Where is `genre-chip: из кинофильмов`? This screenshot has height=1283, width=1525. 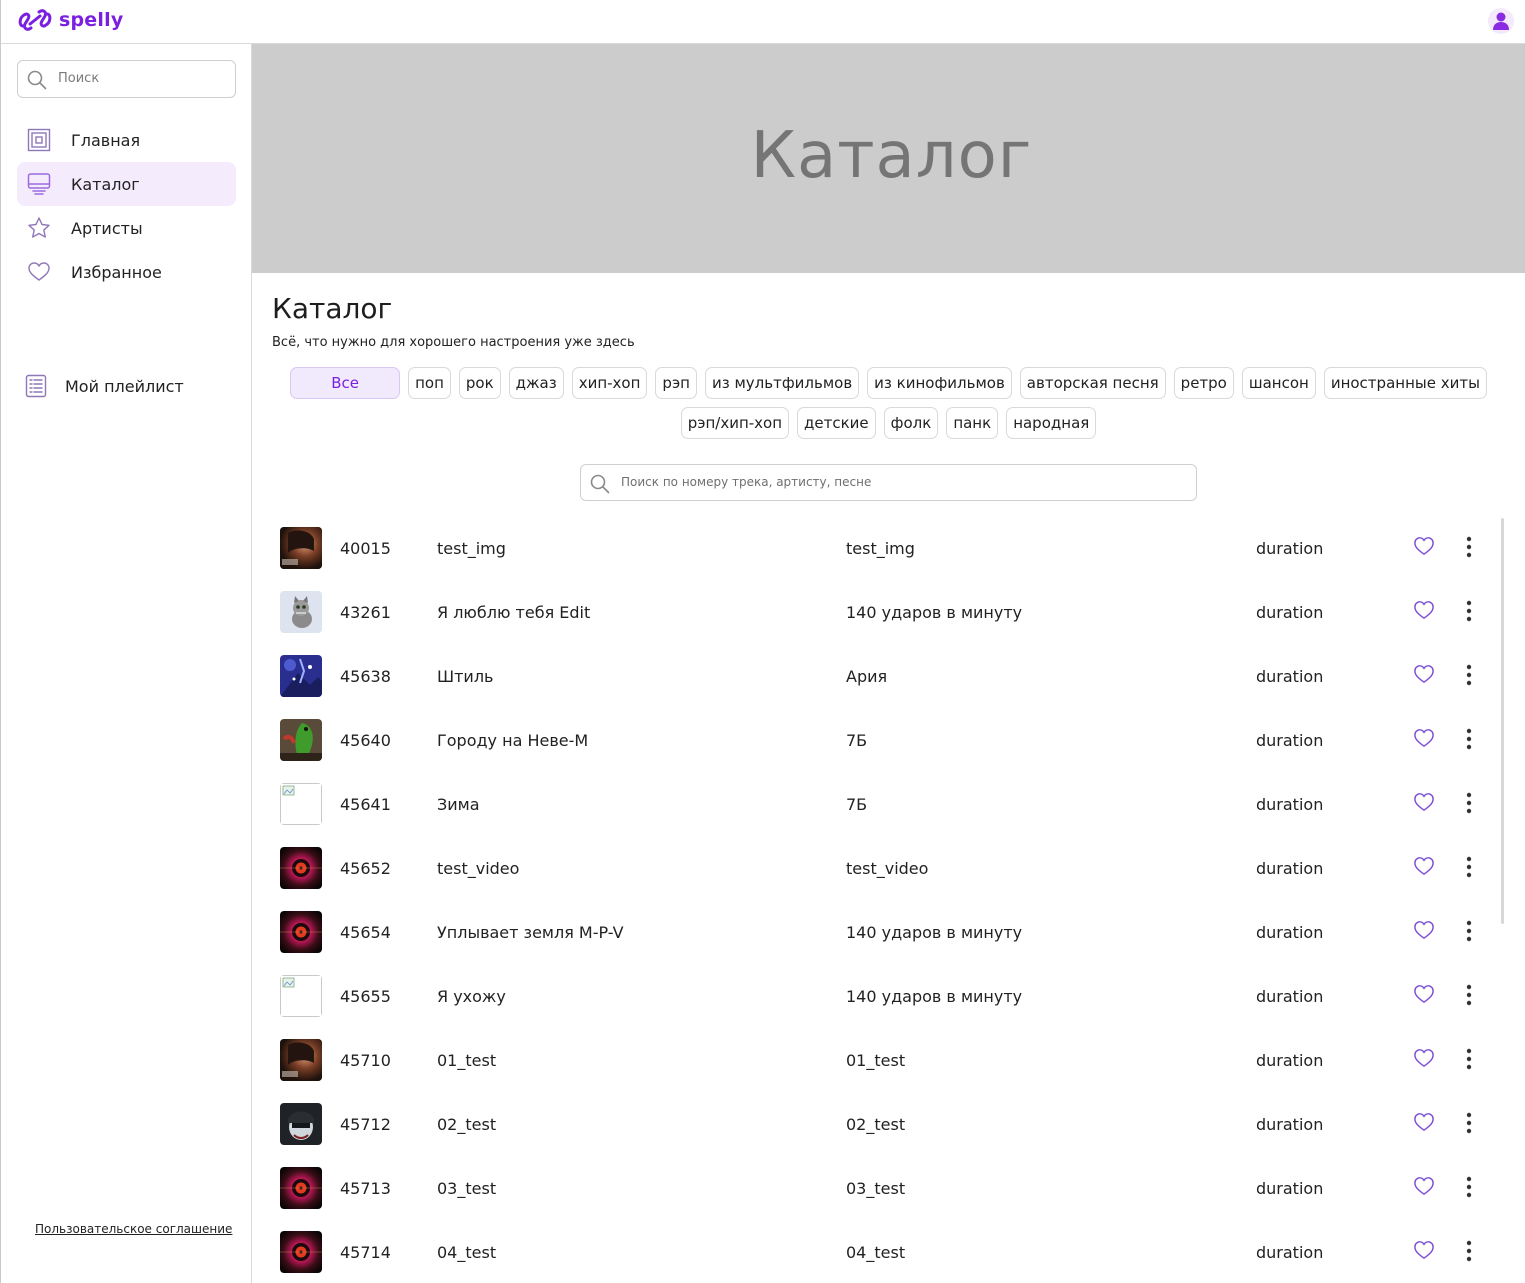 genre-chip: из кинофильмов is located at coordinates (939, 383).